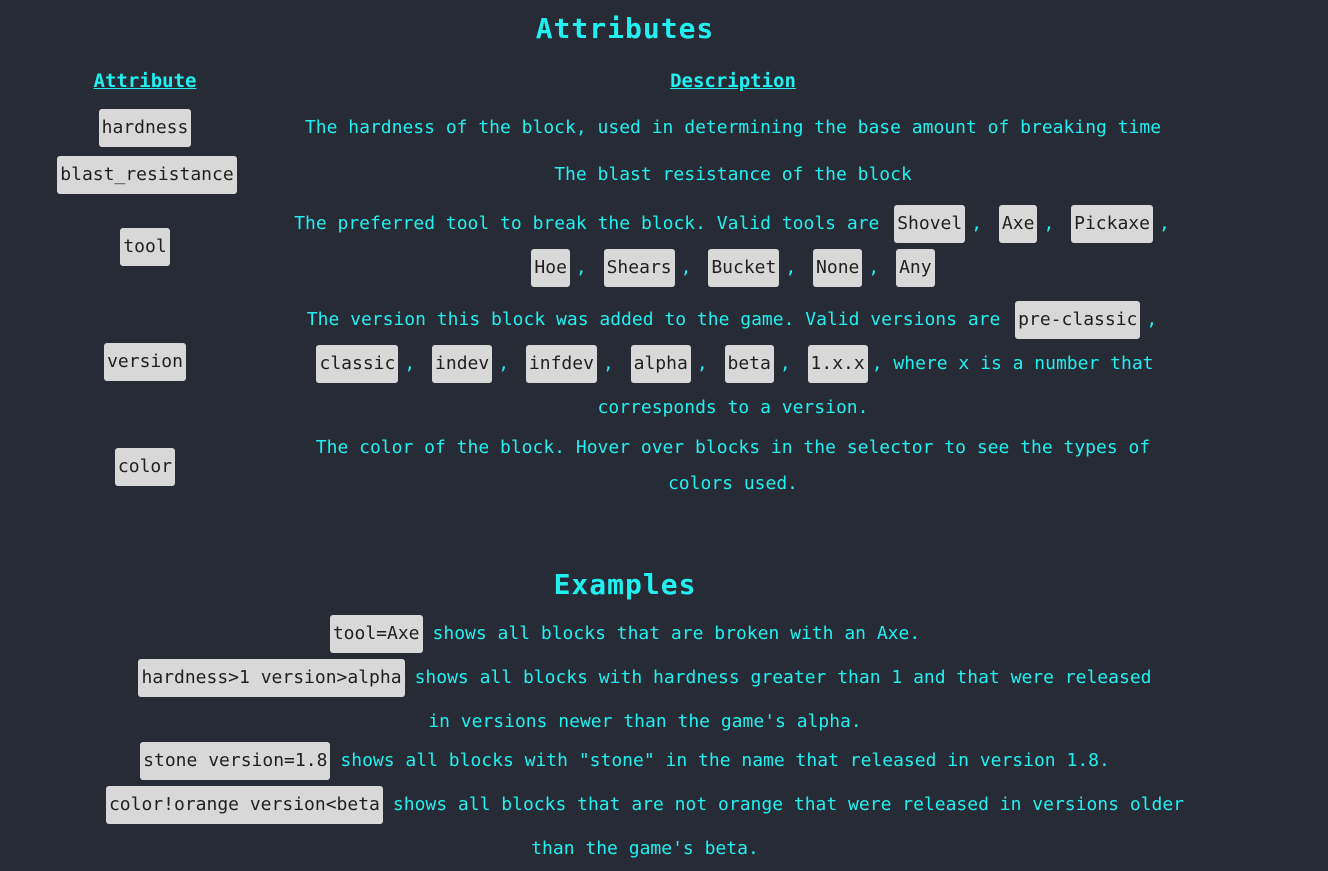 This screenshot has width=1328, height=871. I want to click on attribute-chip-tool: tool, so click(145, 247).